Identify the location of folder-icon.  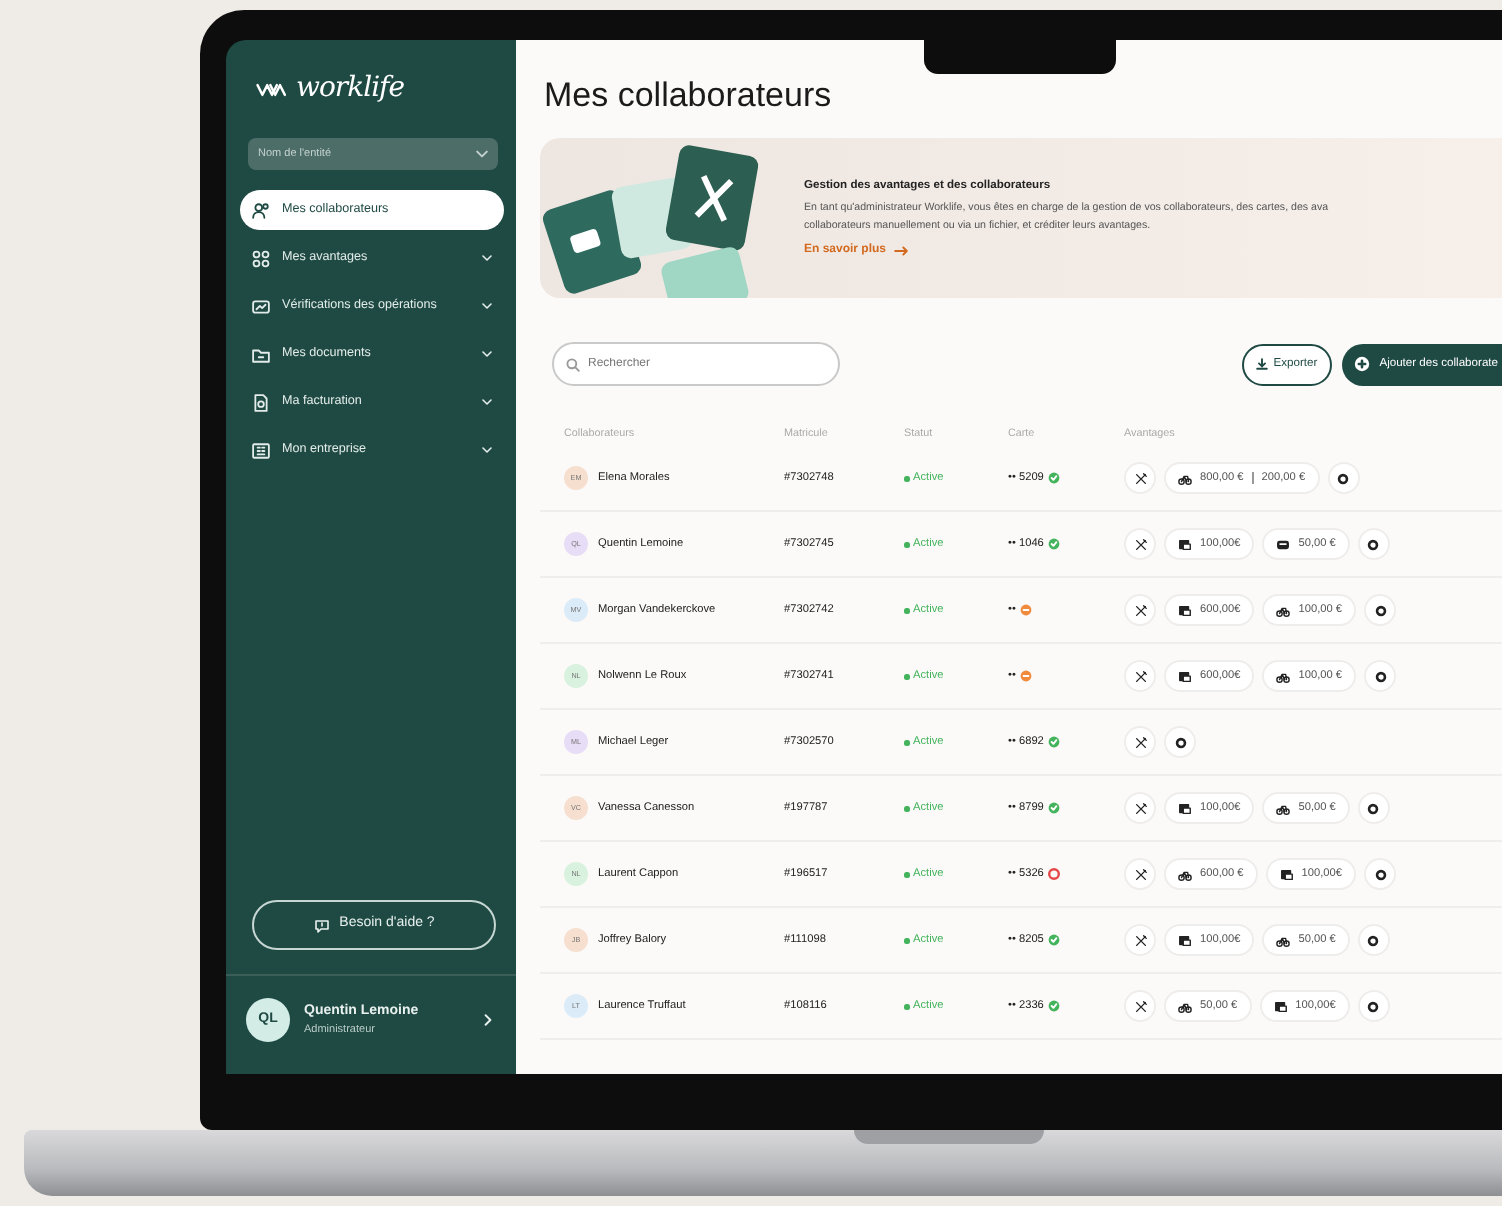
(261, 354).